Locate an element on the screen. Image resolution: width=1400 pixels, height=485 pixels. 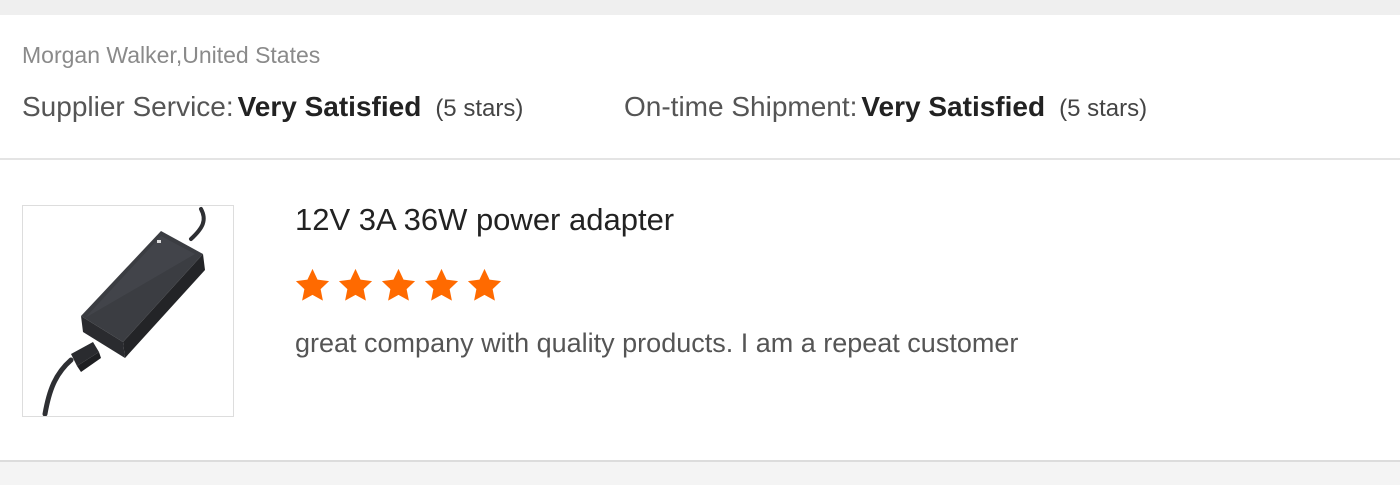
product-thumbnail is located at coordinates (128, 311).